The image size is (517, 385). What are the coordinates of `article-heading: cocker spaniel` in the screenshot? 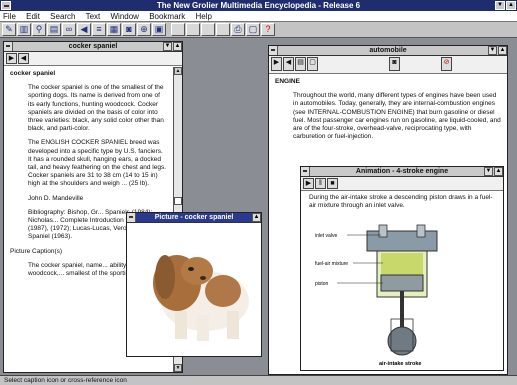 It's located at (33, 73).